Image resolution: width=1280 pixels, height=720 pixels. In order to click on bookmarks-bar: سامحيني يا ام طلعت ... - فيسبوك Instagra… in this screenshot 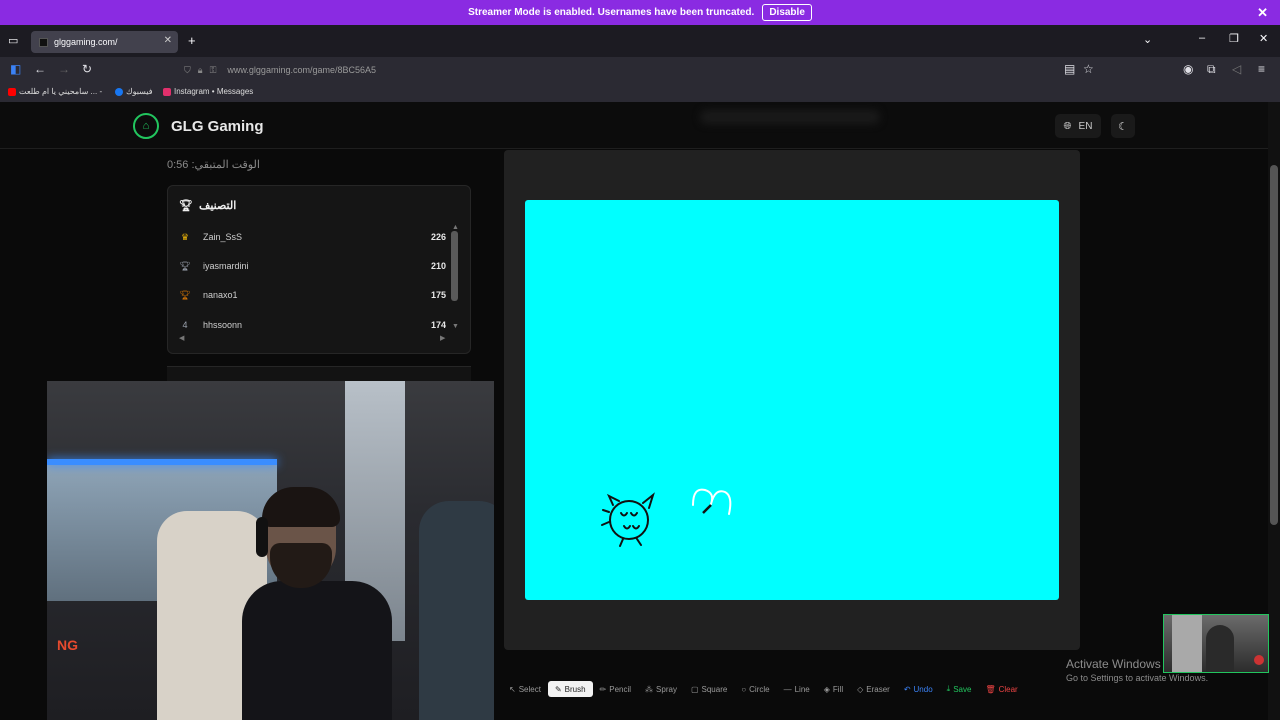, I will do `click(640, 92)`.